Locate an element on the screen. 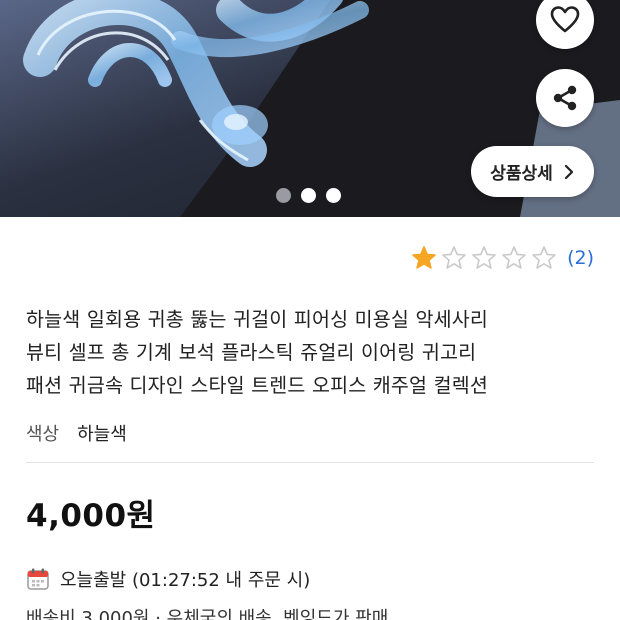  product-option: 색상 하늘색 is located at coordinates (76, 433).